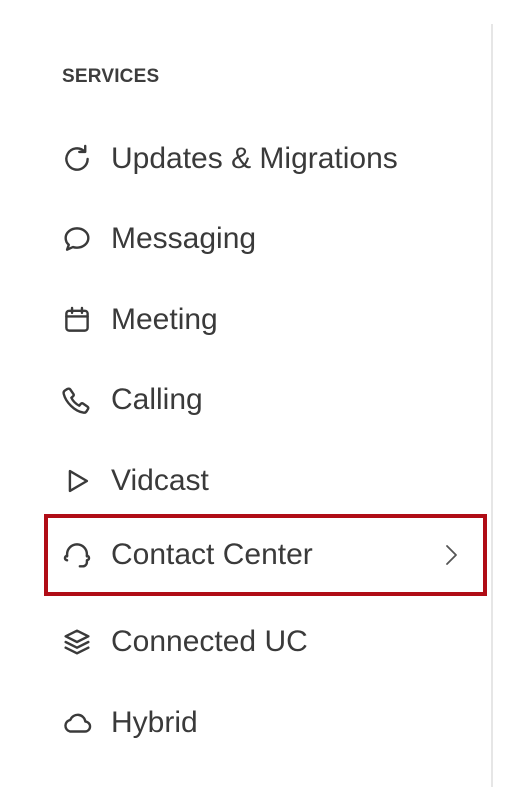 This screenshot has width=507, height=787. I want to click on nav-item-label: Vidcast, so click(160, 480).